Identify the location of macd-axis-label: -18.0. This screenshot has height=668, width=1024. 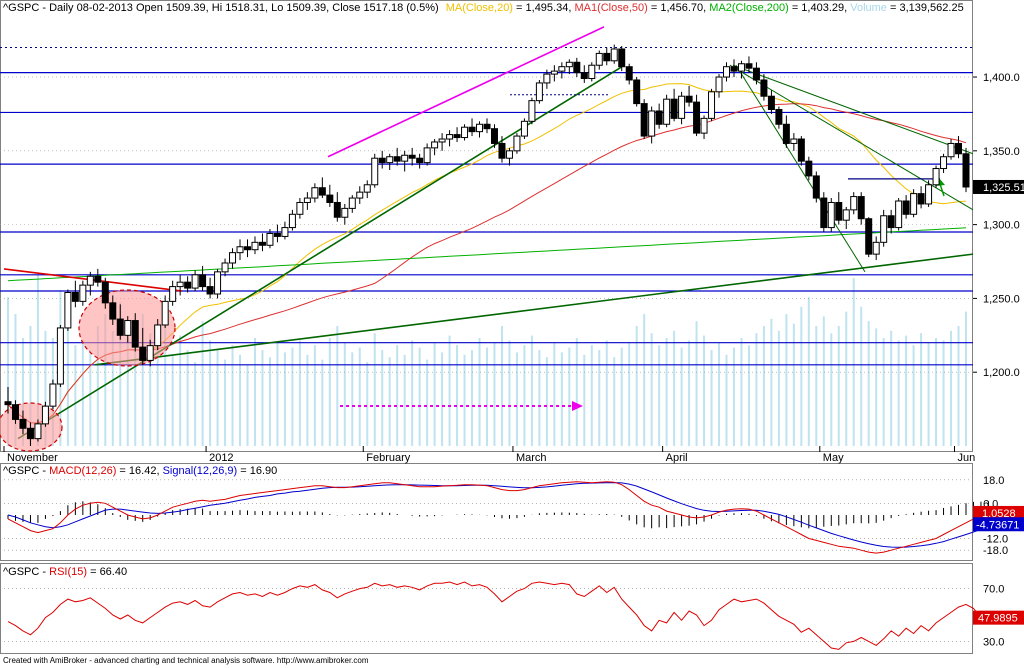
(995, 551).